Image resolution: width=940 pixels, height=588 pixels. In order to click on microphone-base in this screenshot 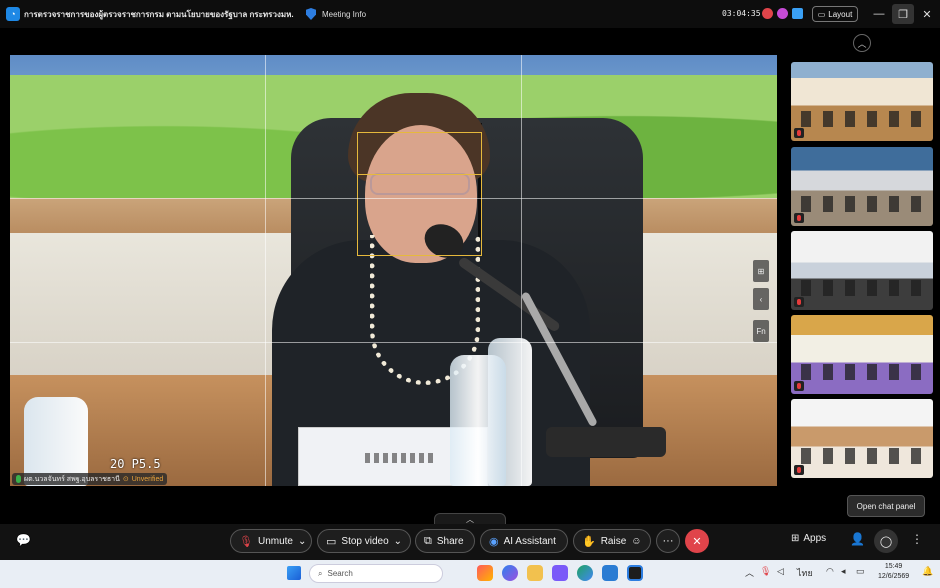, I will do `click(606, 442)`.